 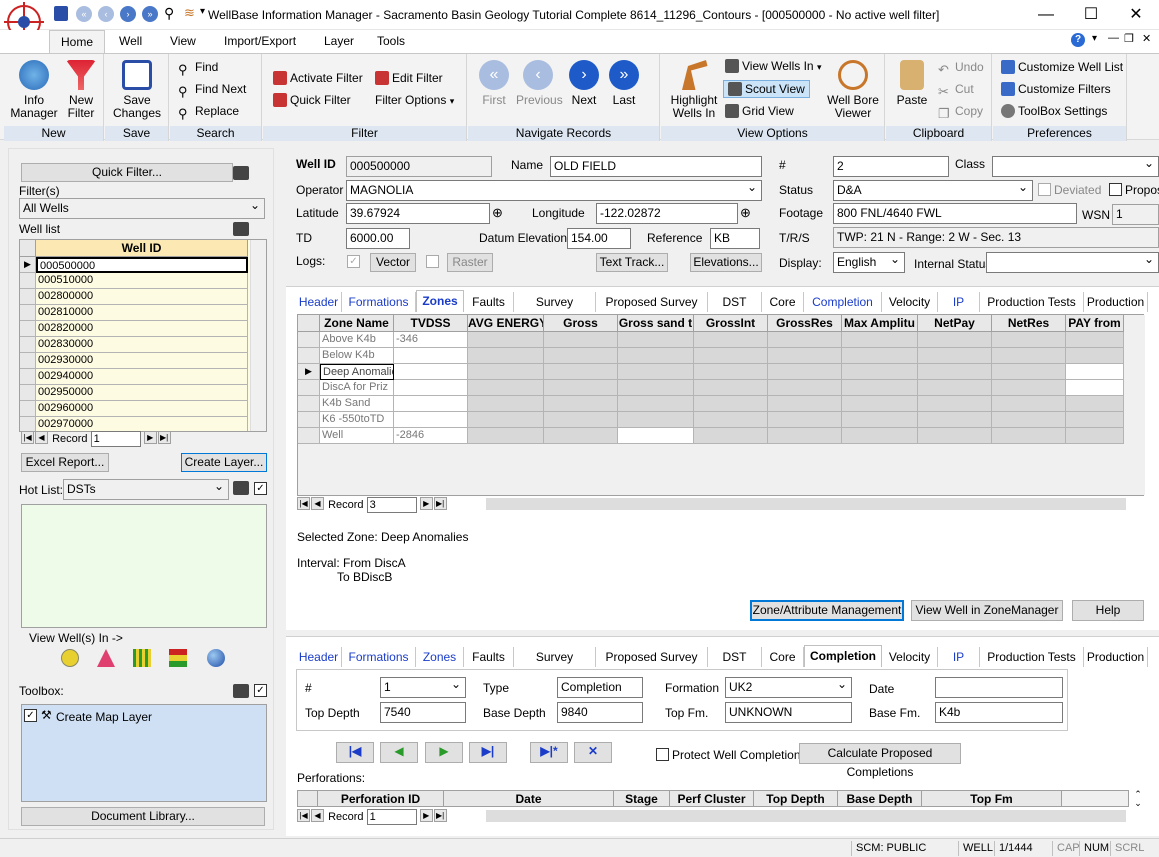 I want to click on mdi-minimize-icon: —, so click(x=1113, y=38).